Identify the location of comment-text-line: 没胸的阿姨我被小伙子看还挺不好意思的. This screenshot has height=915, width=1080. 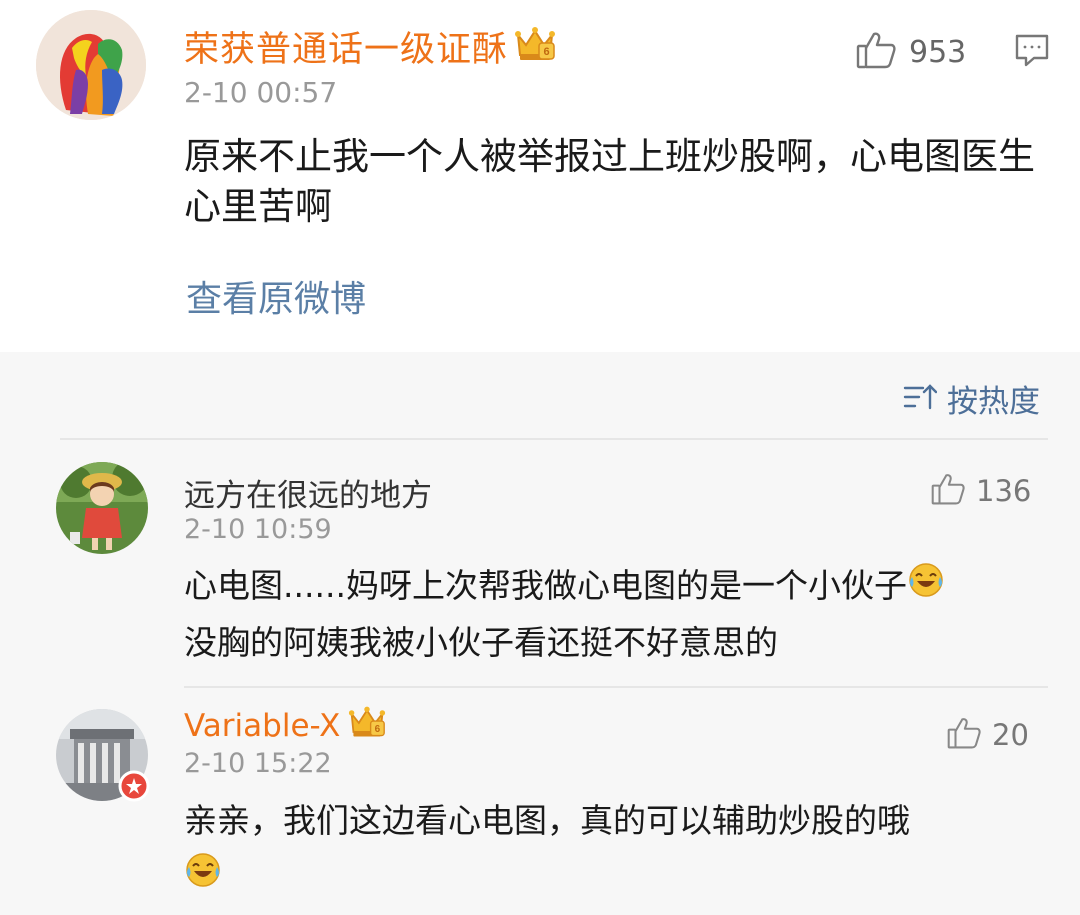
(481, 642).